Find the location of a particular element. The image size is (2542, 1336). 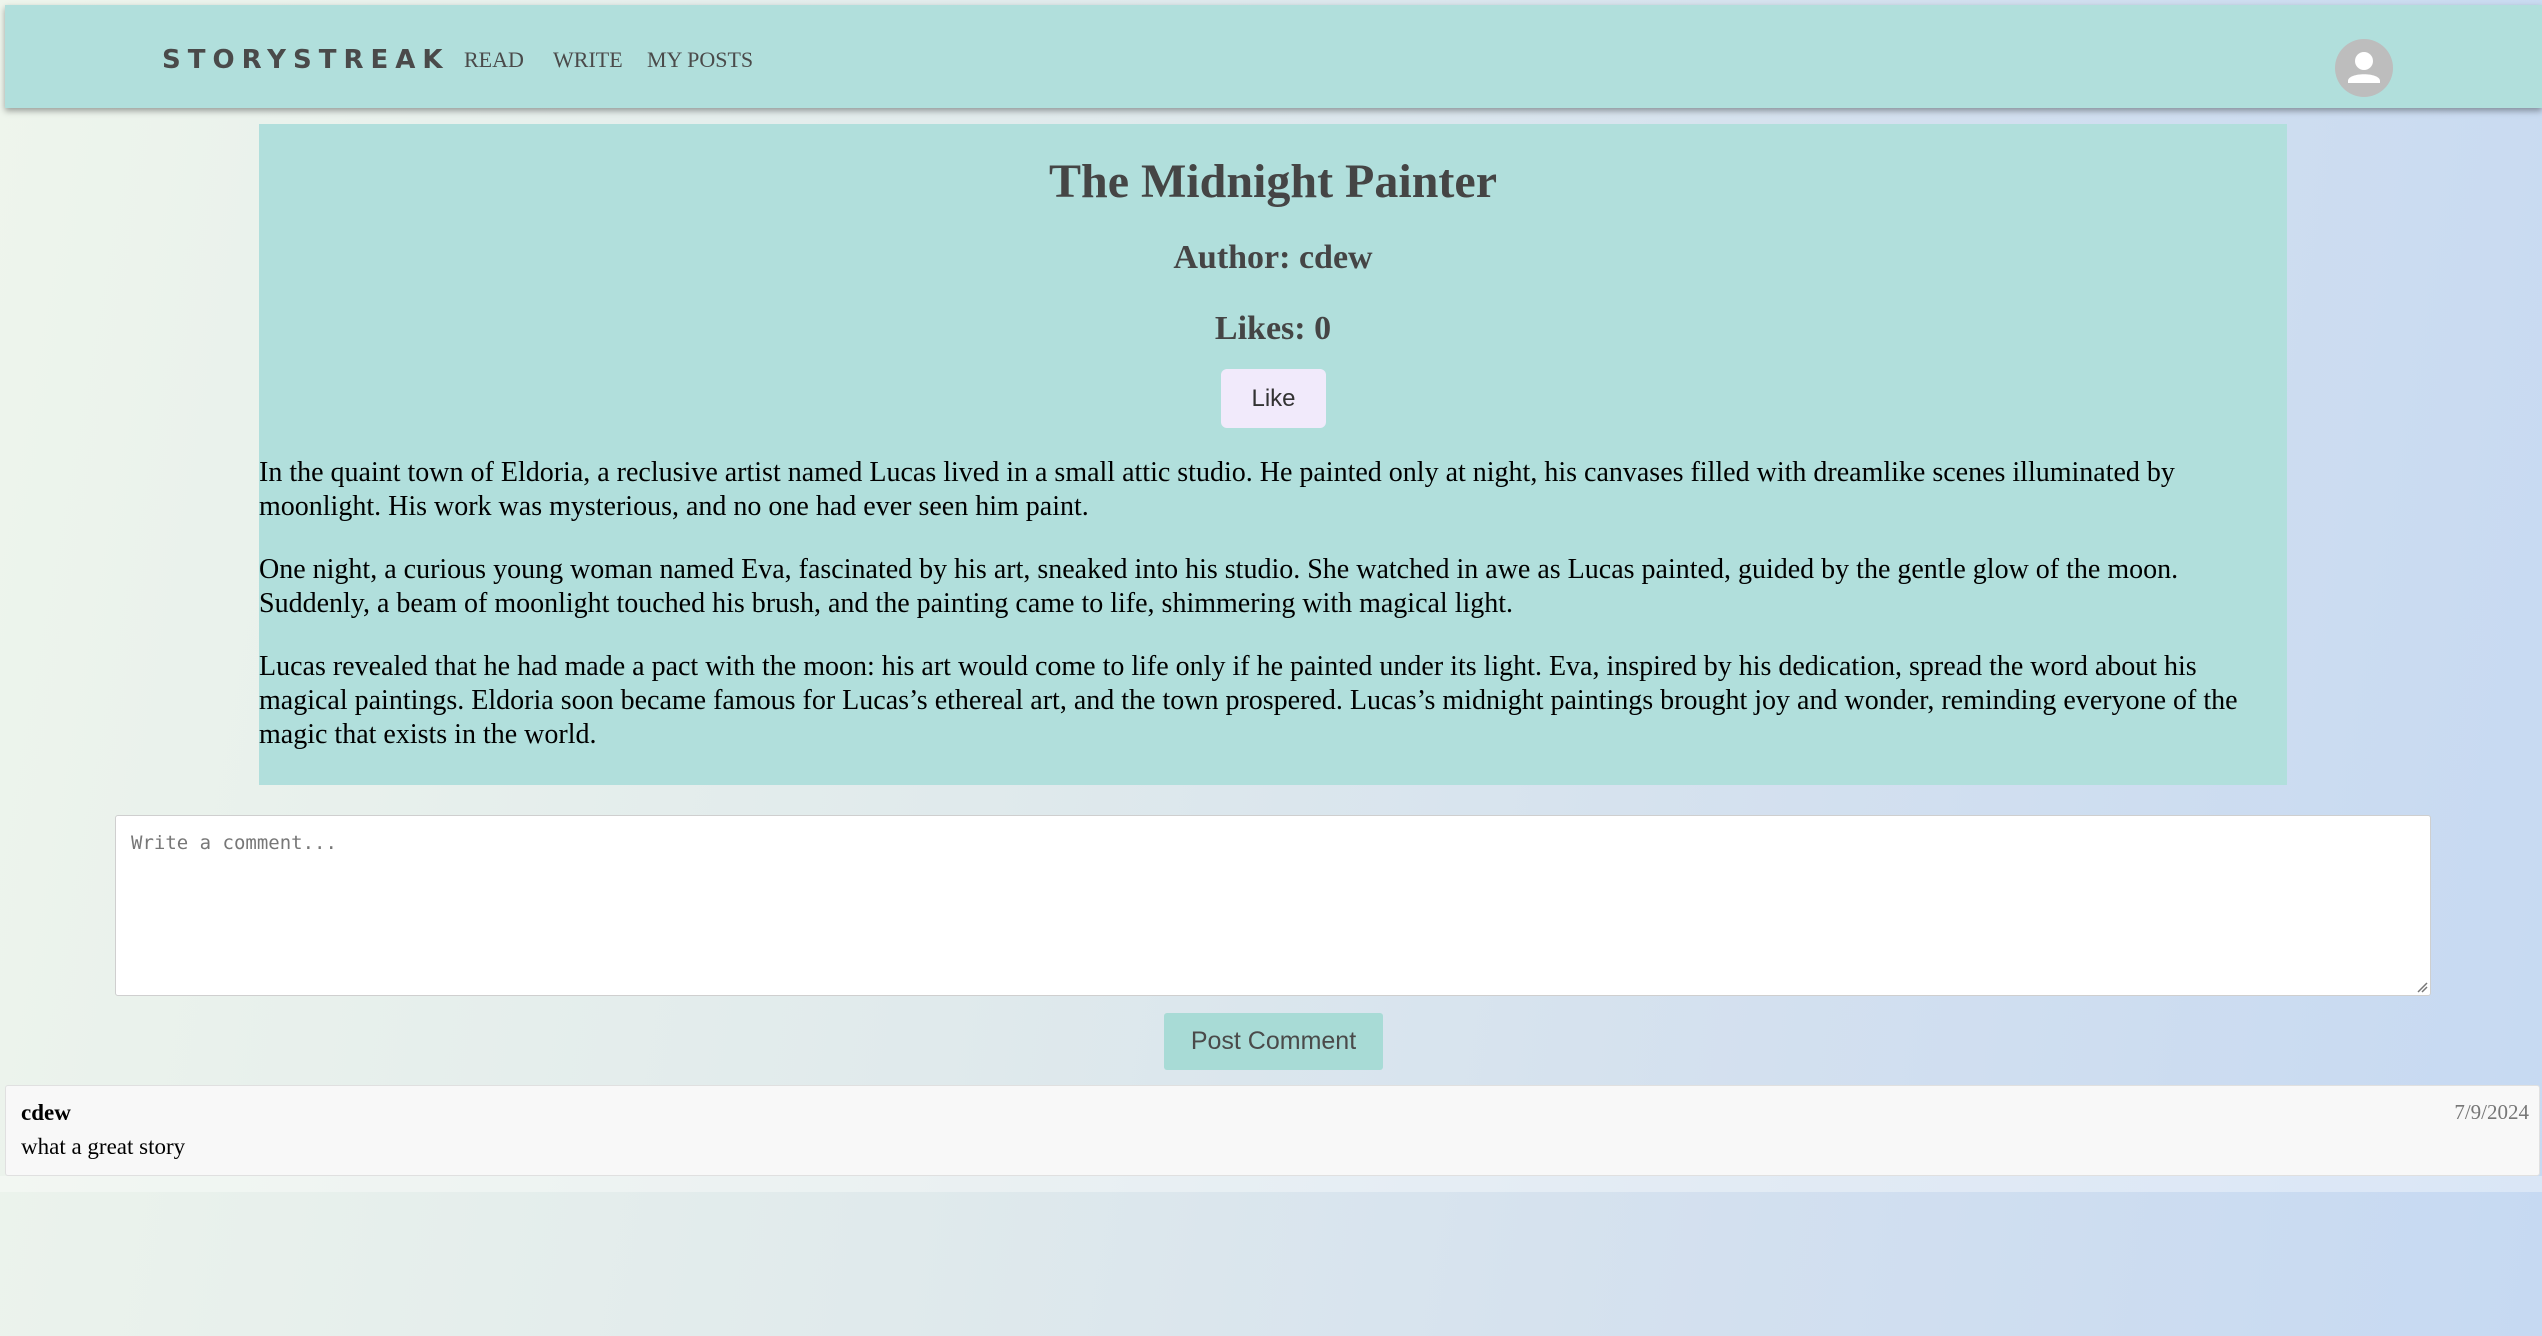

nav-link-my-posts: MY POSTS is located at coordinates (700, 60).